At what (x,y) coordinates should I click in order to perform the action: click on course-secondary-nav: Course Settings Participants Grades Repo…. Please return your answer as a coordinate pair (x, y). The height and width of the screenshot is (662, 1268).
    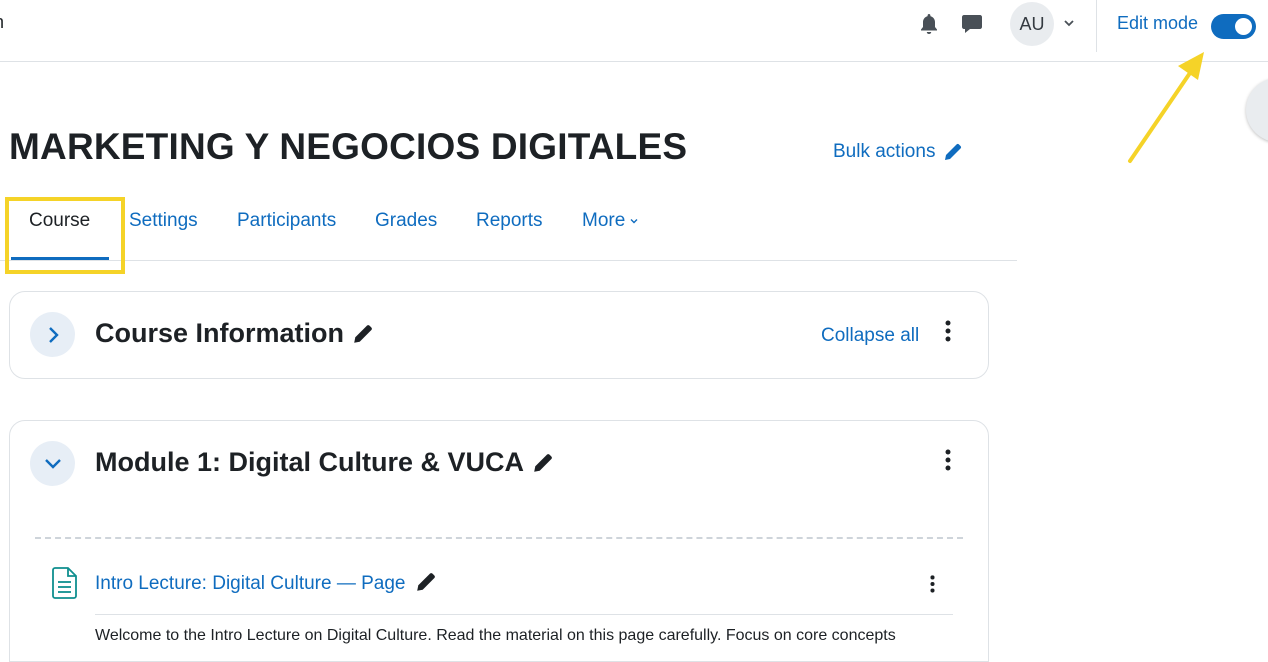
    Looking at the image, I should click on (508, 228).